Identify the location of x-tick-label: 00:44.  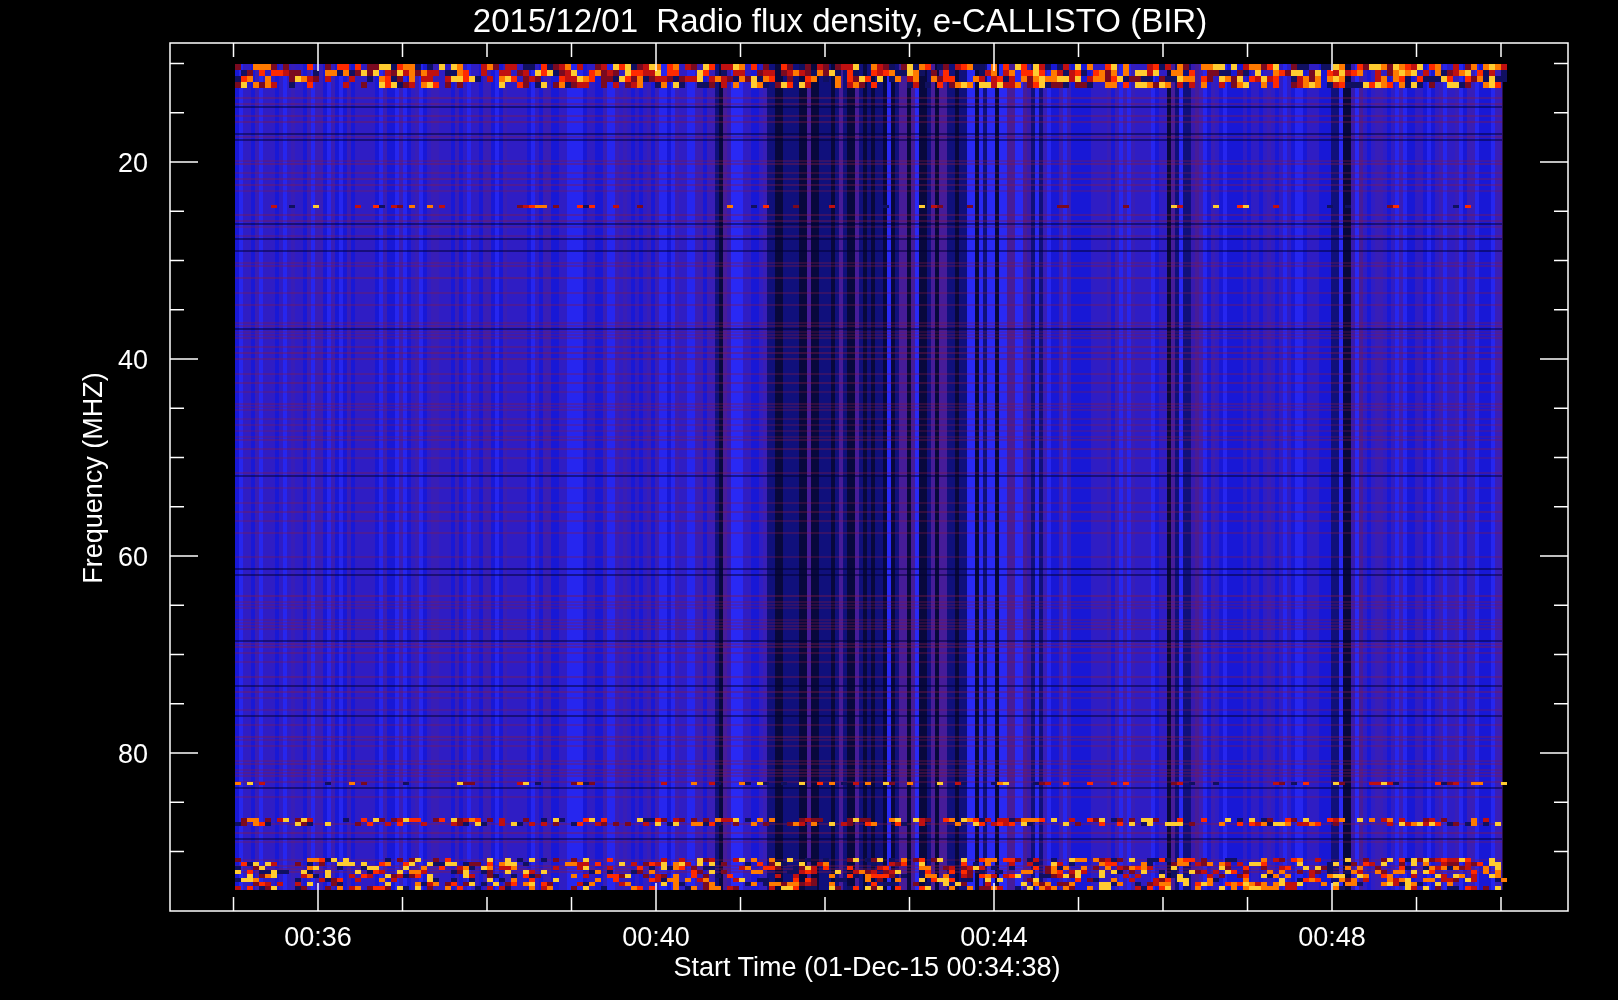
(994, 937).